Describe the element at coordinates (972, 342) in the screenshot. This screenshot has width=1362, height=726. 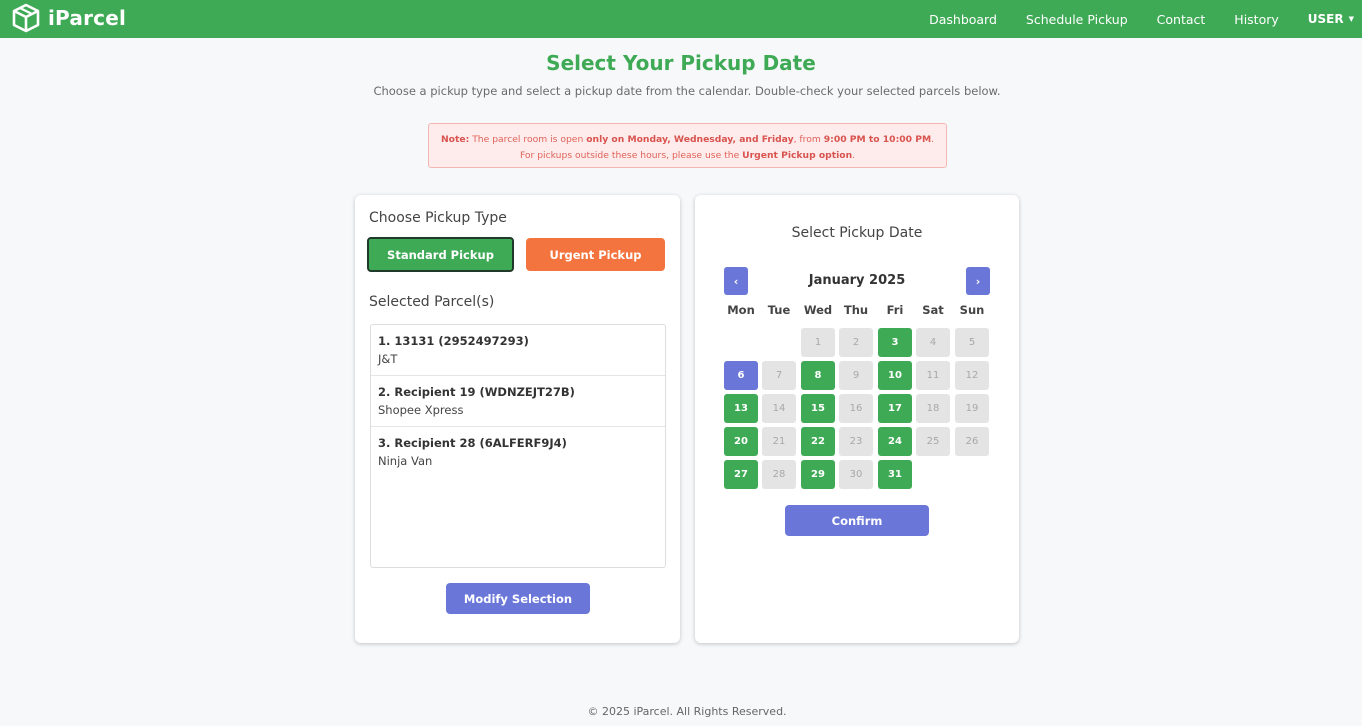
I see `calendar-day-5: 5` at that location.